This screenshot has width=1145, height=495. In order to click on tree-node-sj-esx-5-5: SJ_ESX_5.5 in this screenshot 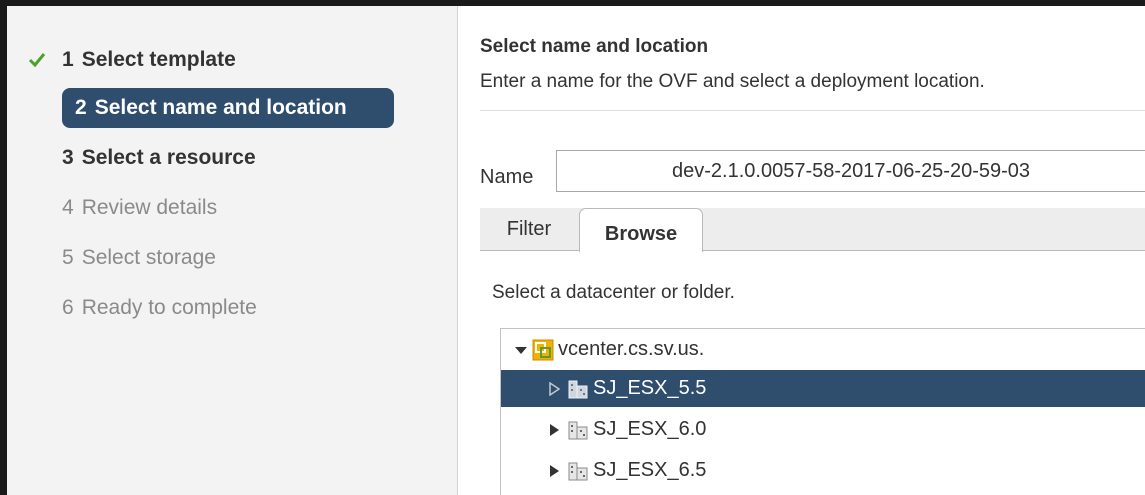, I will do `click(823, 388)`.